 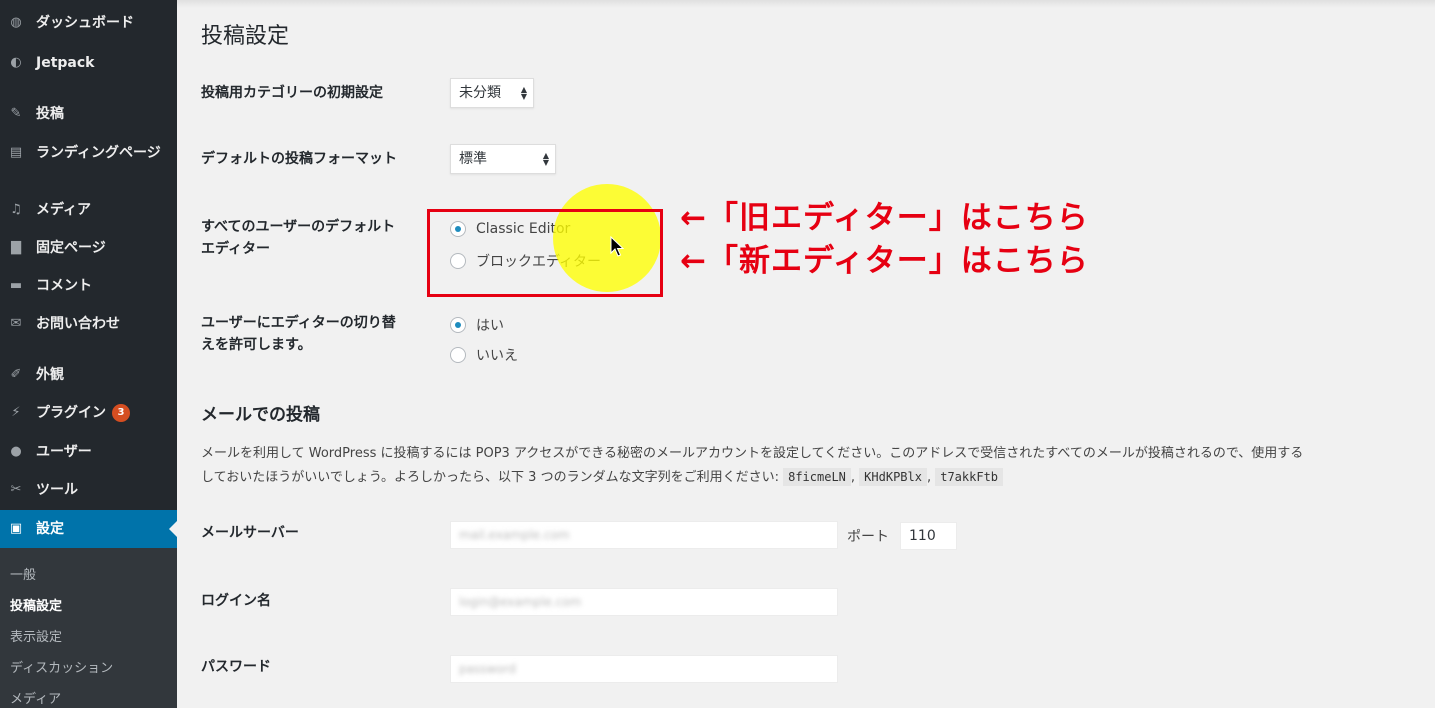 What do you see at coordinates (88, 490) in the screenshot?
I see `menu-item-tools: ✂ ツール` at bounding box center [88, 490].